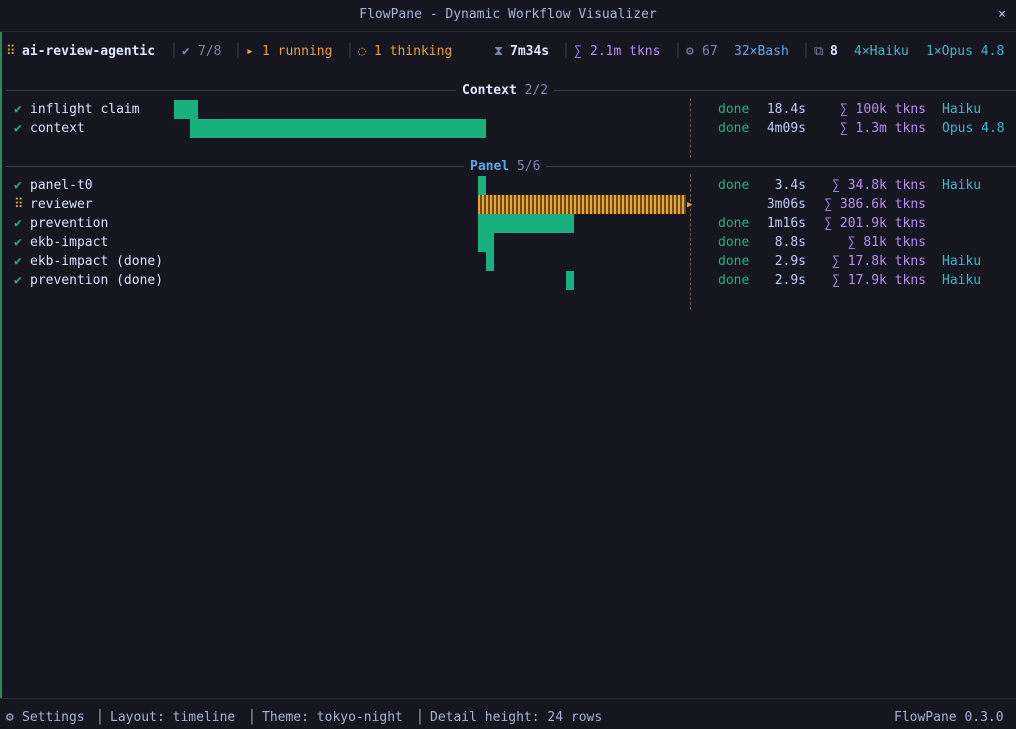 Image resolution: width=1016 pixels, height=729 pixels. I want to click on row-tokens: ∑ 34.8k tkns, so click(879, 185).